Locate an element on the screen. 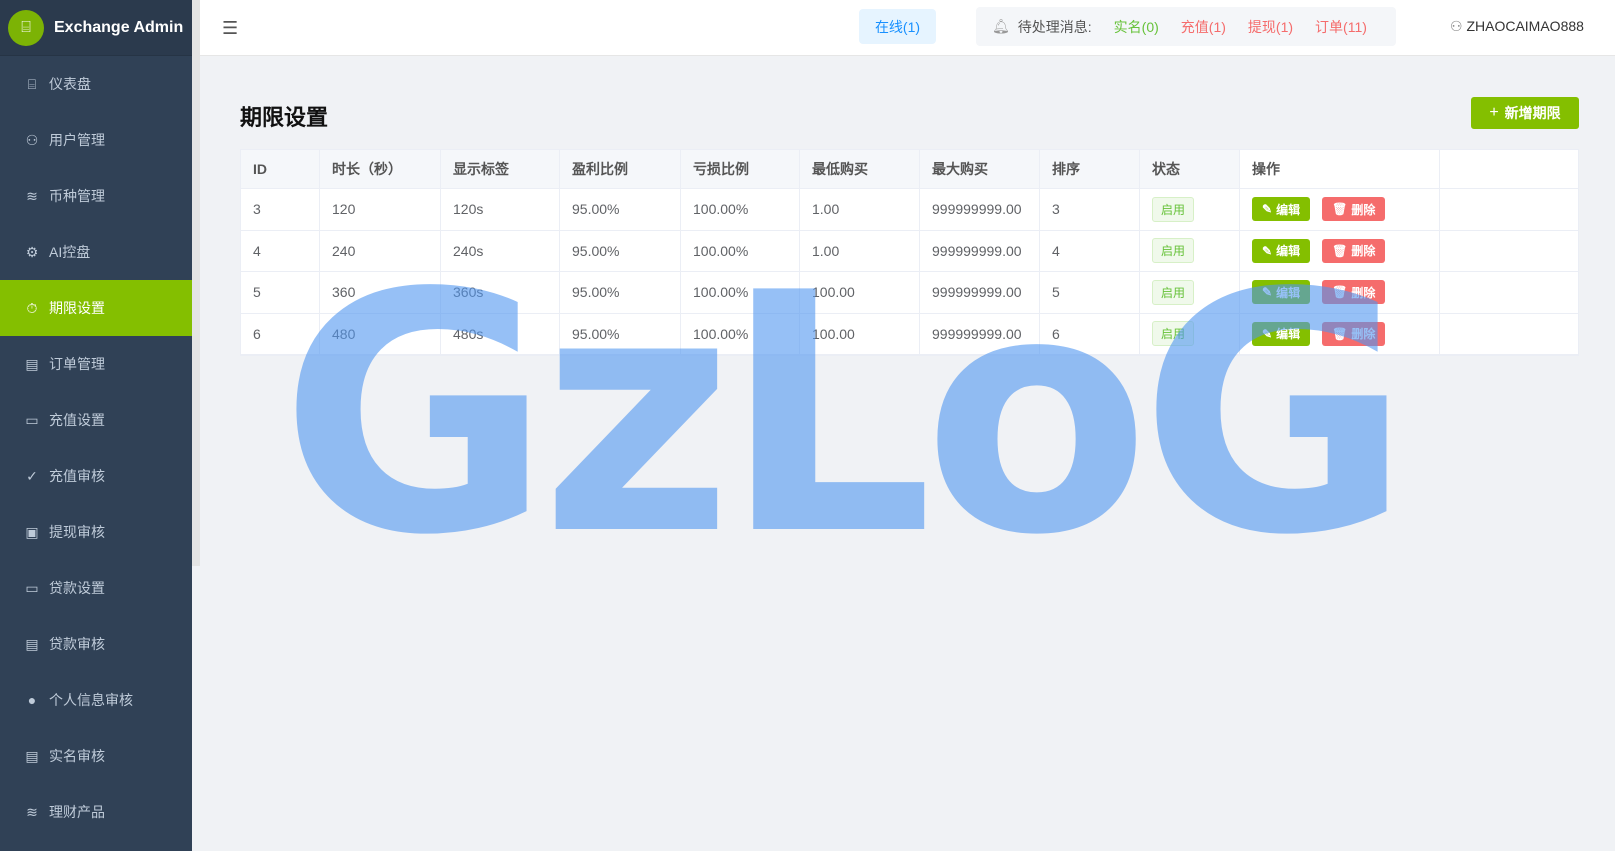 This screenshot has width=1615, height=851. sidebar-item-label: 用户管理 is located at coordinates (77, 140).